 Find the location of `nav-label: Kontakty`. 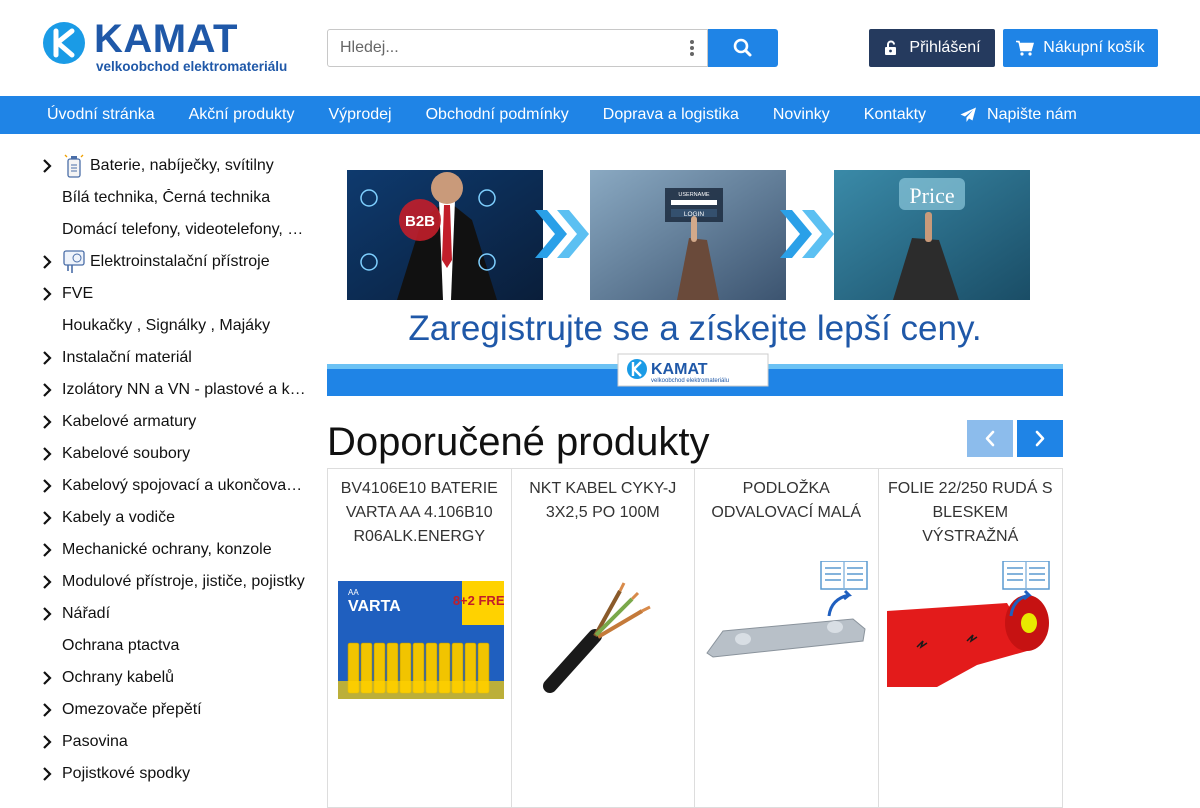

nav-label: Kontakty is located at coordinates (895, 114).